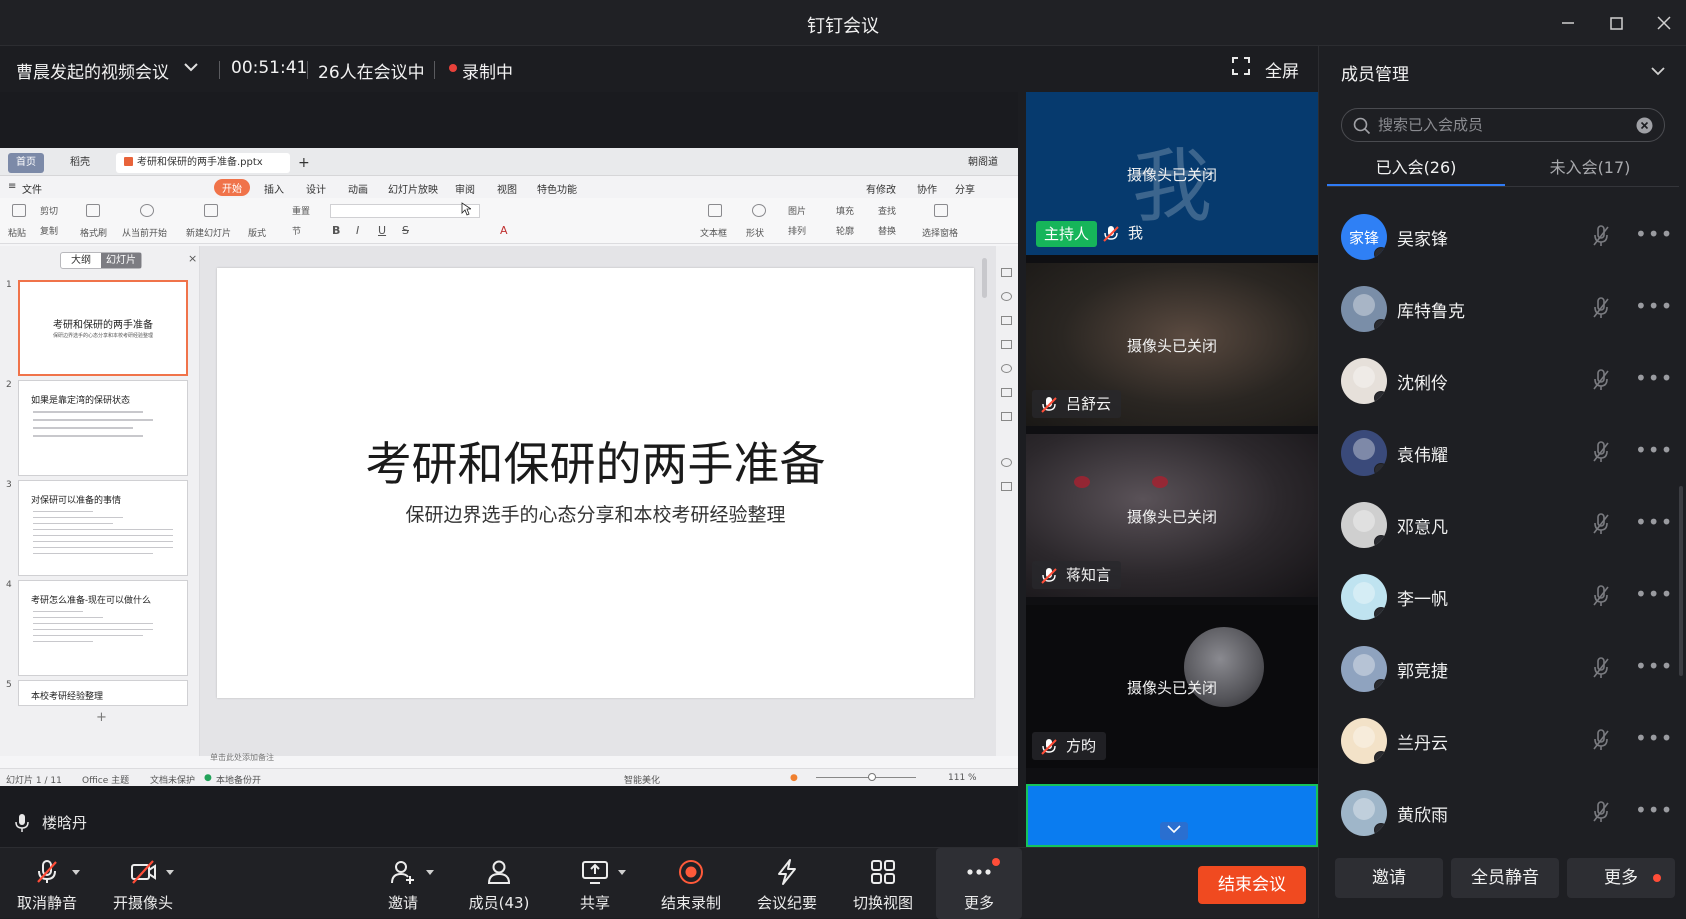 The width and height of the screenshot is (1686, 919). Describe the element at coordinates (883, 883) in the screenshot. I see `switch-view-button: 切换视图` at that location.